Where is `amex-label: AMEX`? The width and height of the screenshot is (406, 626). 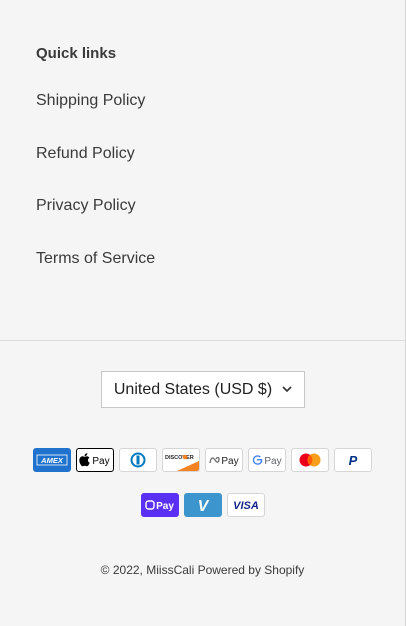 amex-label: AMEX is located at coordinates (52, 460).